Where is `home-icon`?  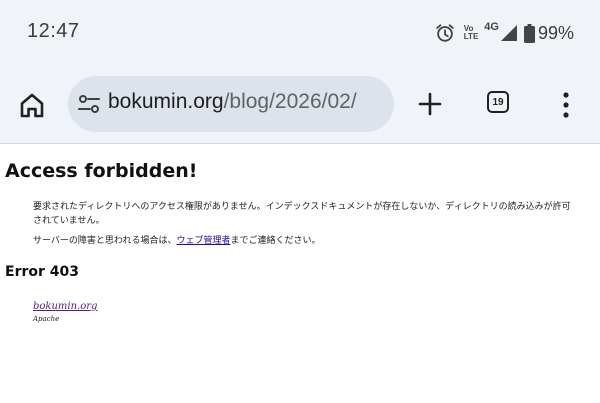
home-icon is located at coordinates (32, 105).